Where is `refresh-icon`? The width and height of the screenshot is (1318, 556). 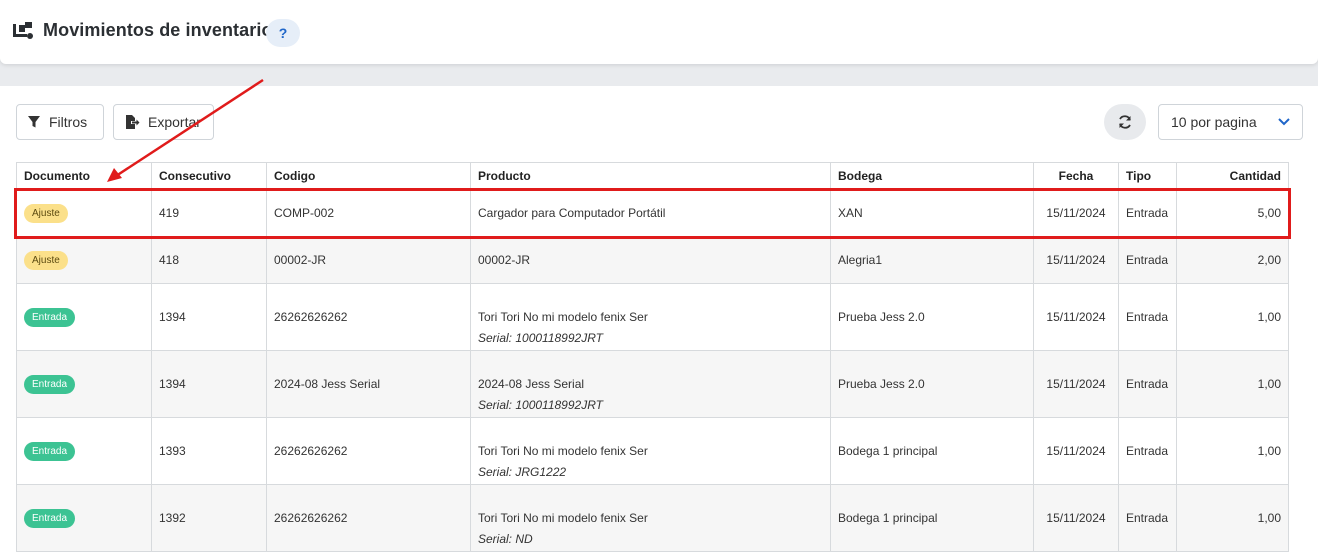 refresh-icon is located at coordinates (1125, 122).